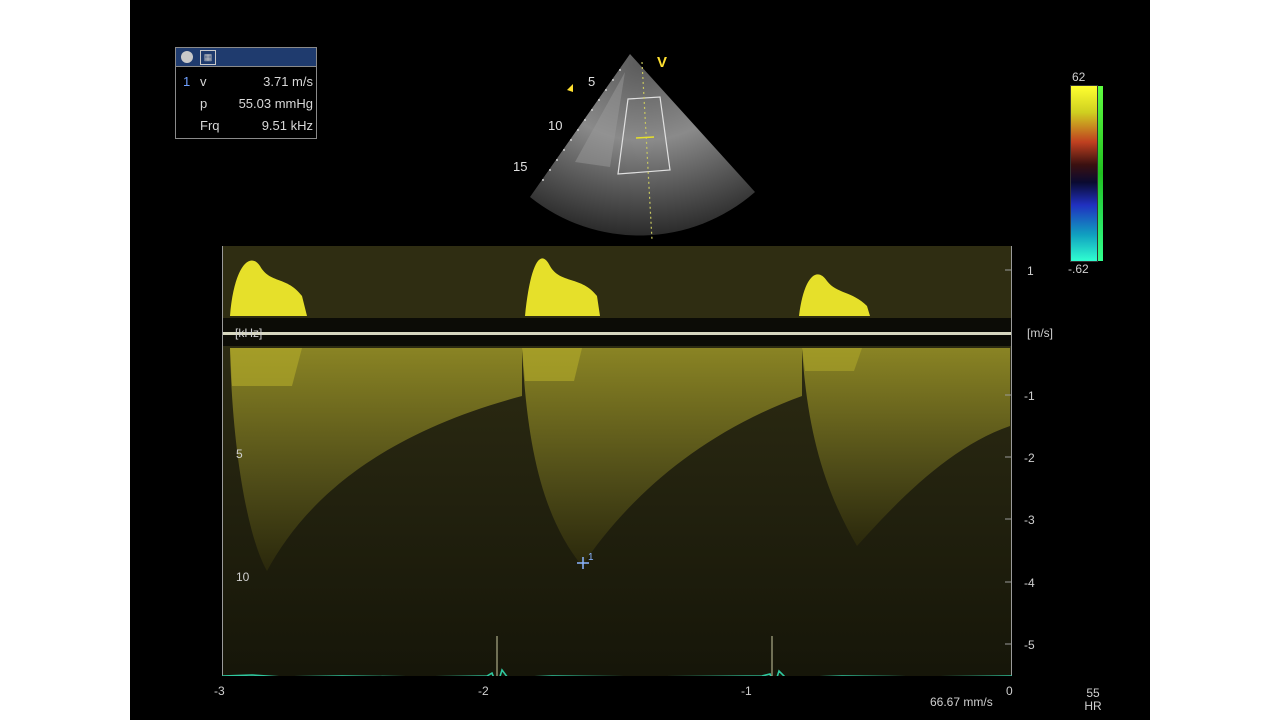  I want to click on measurement-value: 3.71 m/s, so click(288, 81).